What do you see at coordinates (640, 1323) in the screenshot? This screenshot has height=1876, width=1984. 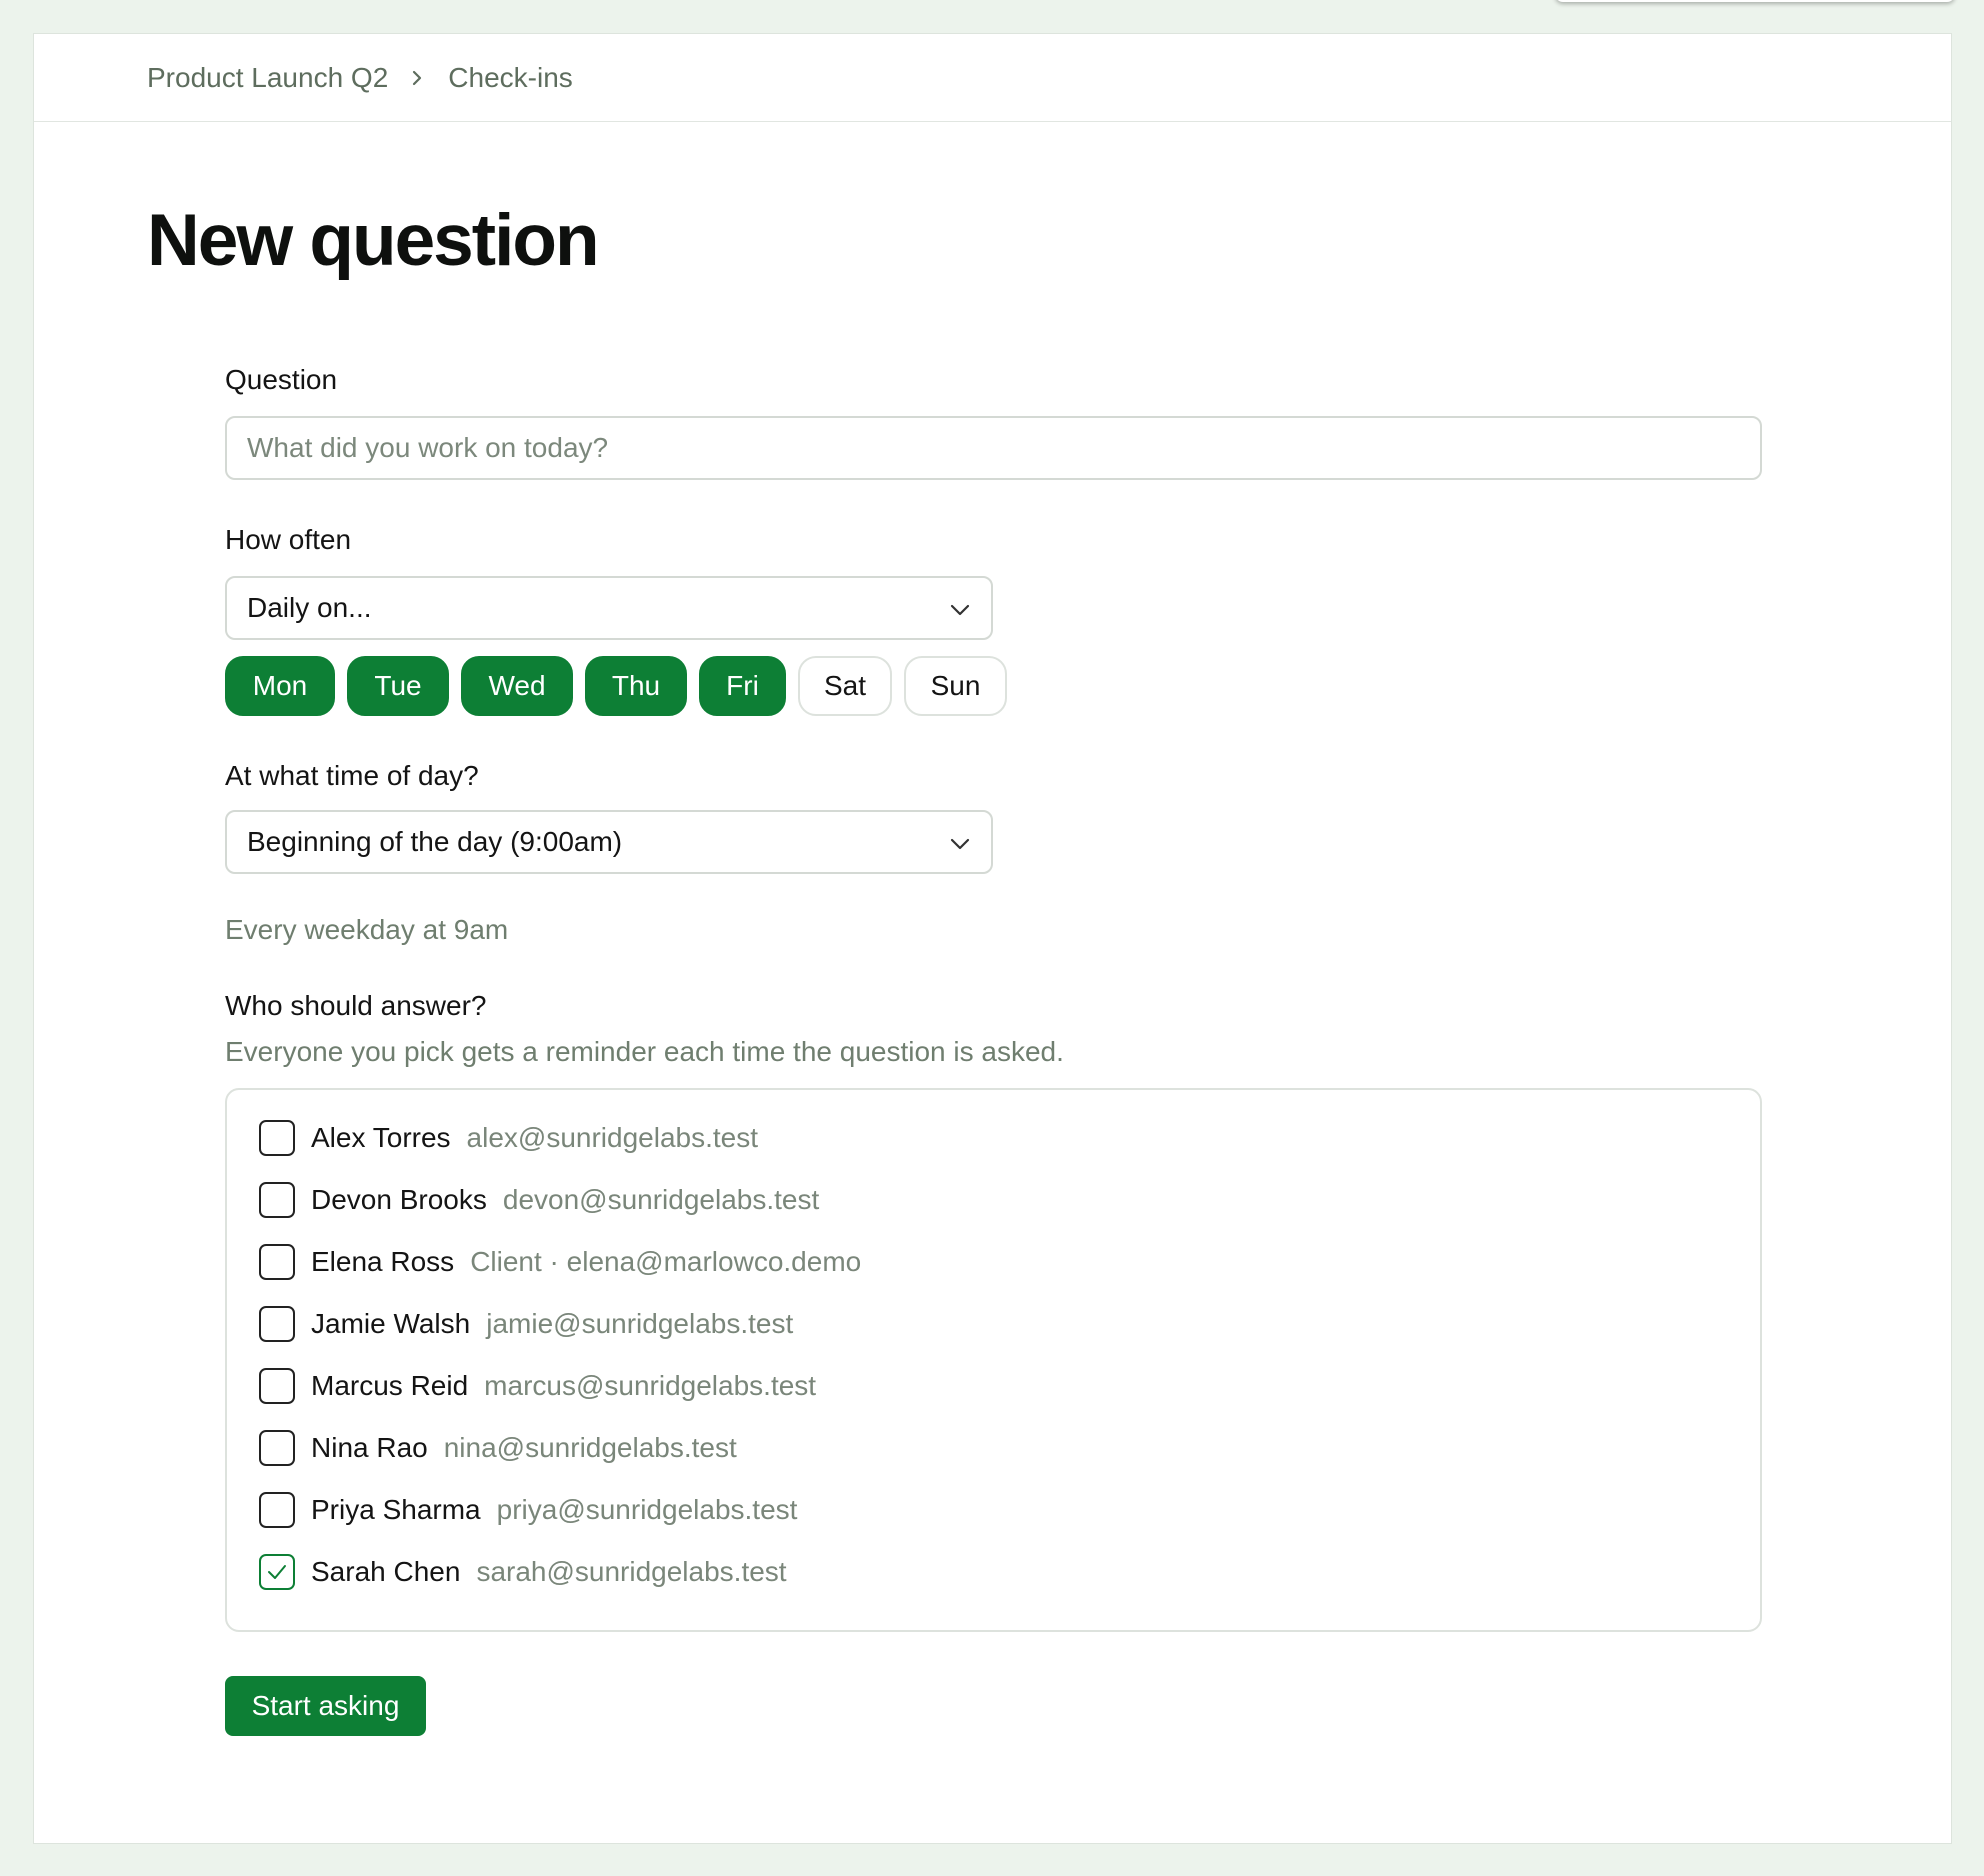 I see `person-email: jamie@sunridgelabs.test` at bounding box center [640, 1323].